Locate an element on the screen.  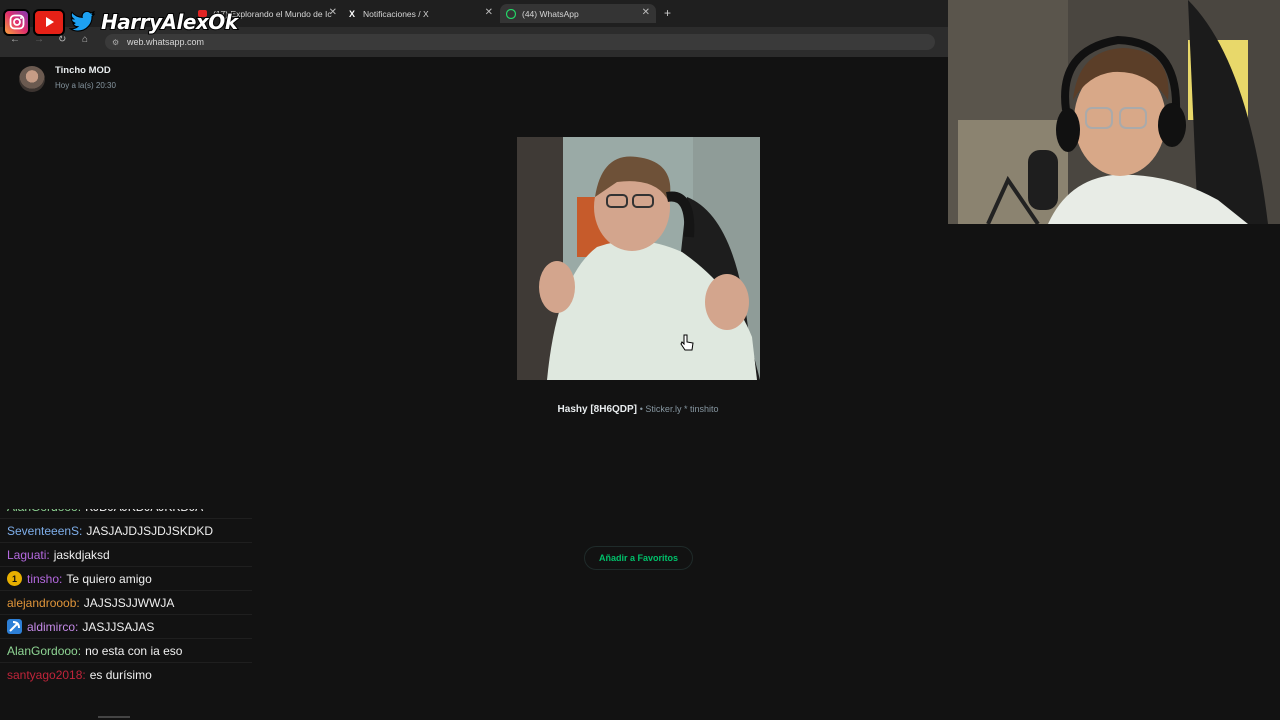
add-to-favorites-button: Añadir a Favoritos is located at coordinates (638, 558).